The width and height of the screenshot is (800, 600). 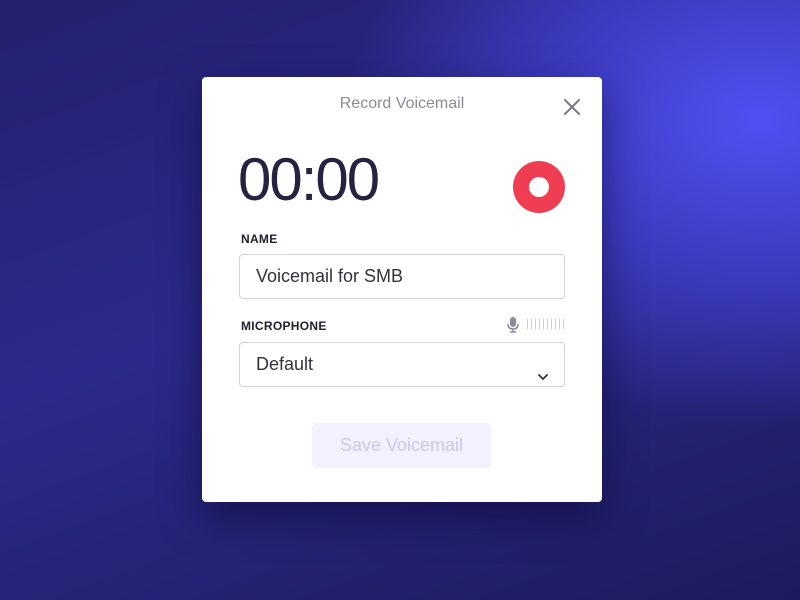 I want to click on dialog-title: Record Voicemail, so click(x=402, y=103).